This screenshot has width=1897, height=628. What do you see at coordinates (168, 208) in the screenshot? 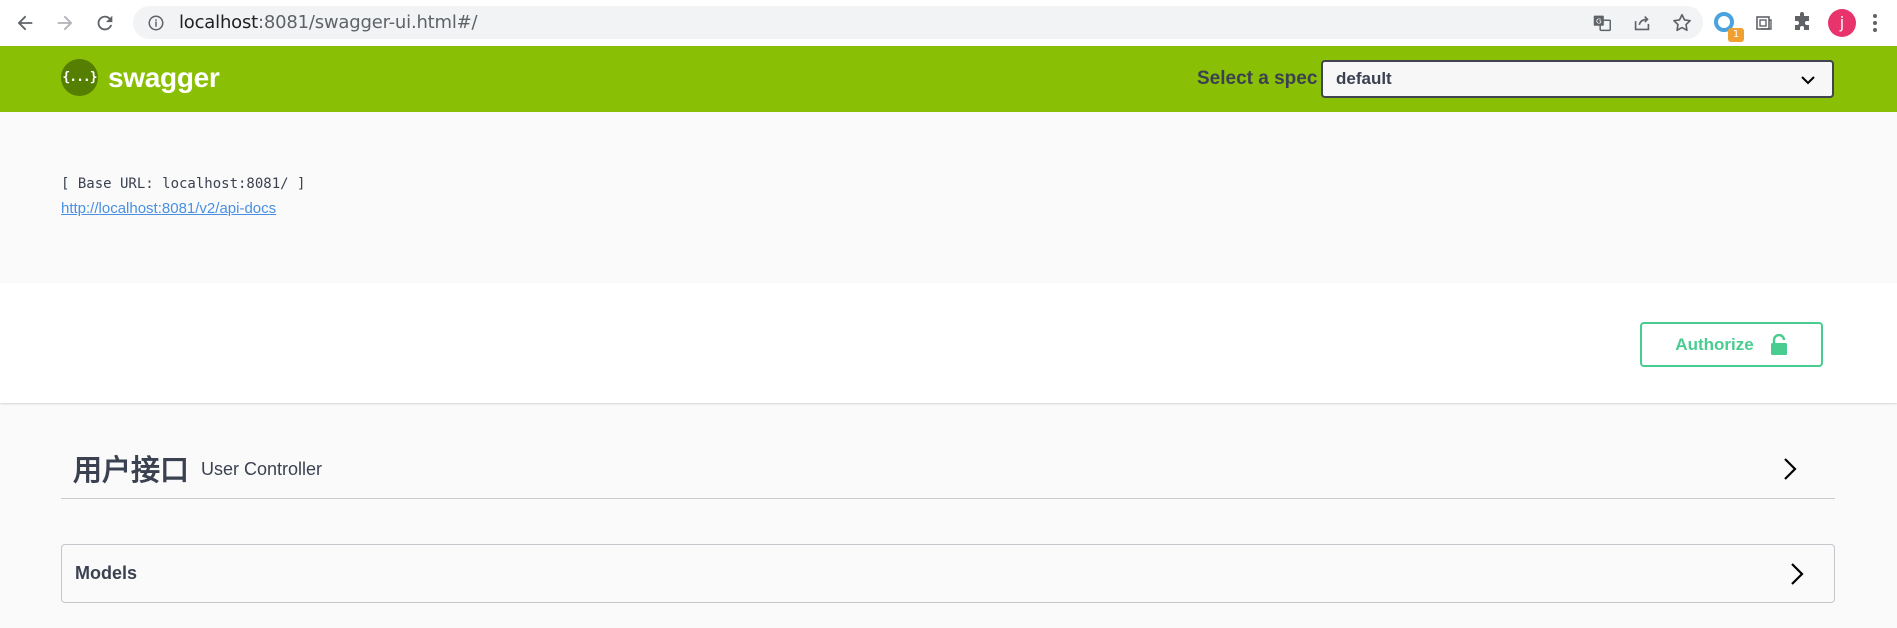
I see `api-docs-link: http://localhost:8081/v2/api-docs` at bounding box center [168, 208].